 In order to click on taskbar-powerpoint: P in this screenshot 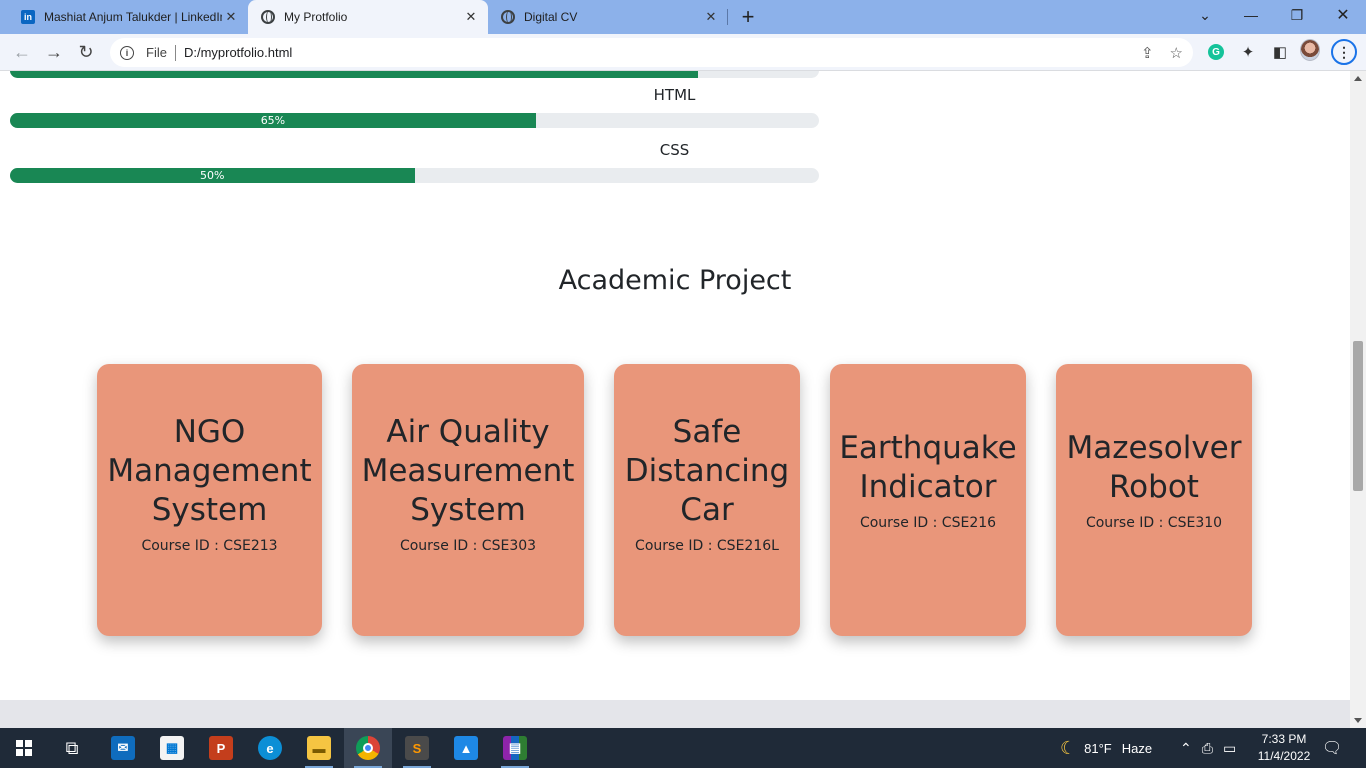, I will do `click(221, 748)`.